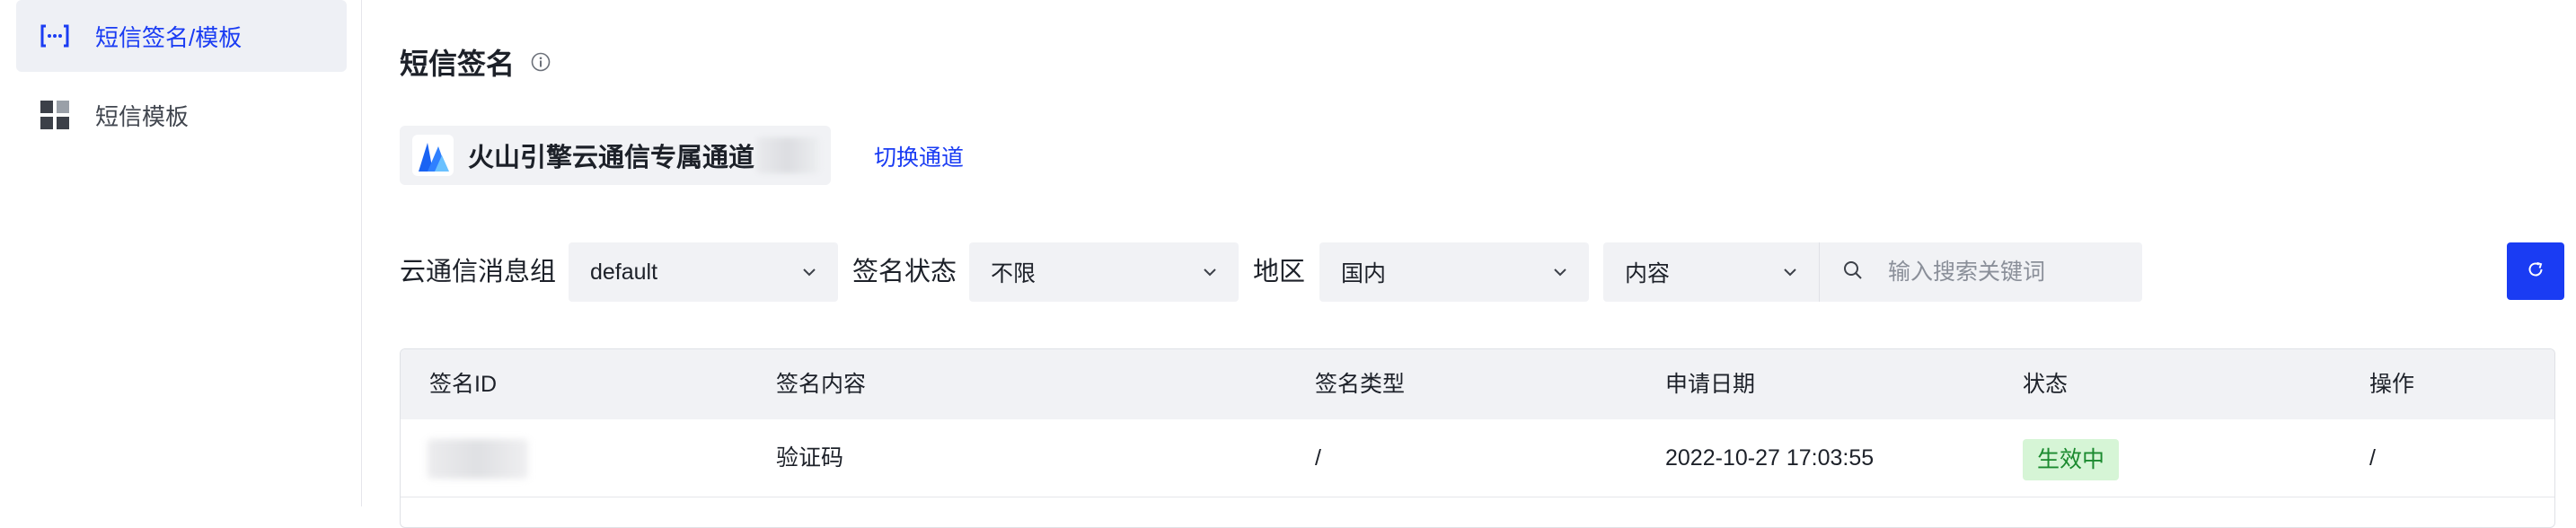 This screenshot has width=2576, height=528. What do you see at coordinates (181, 253) in the screenshot?
I see `sidebar: 短信签名/模板 短信模板` at bounding box center [181, 253].